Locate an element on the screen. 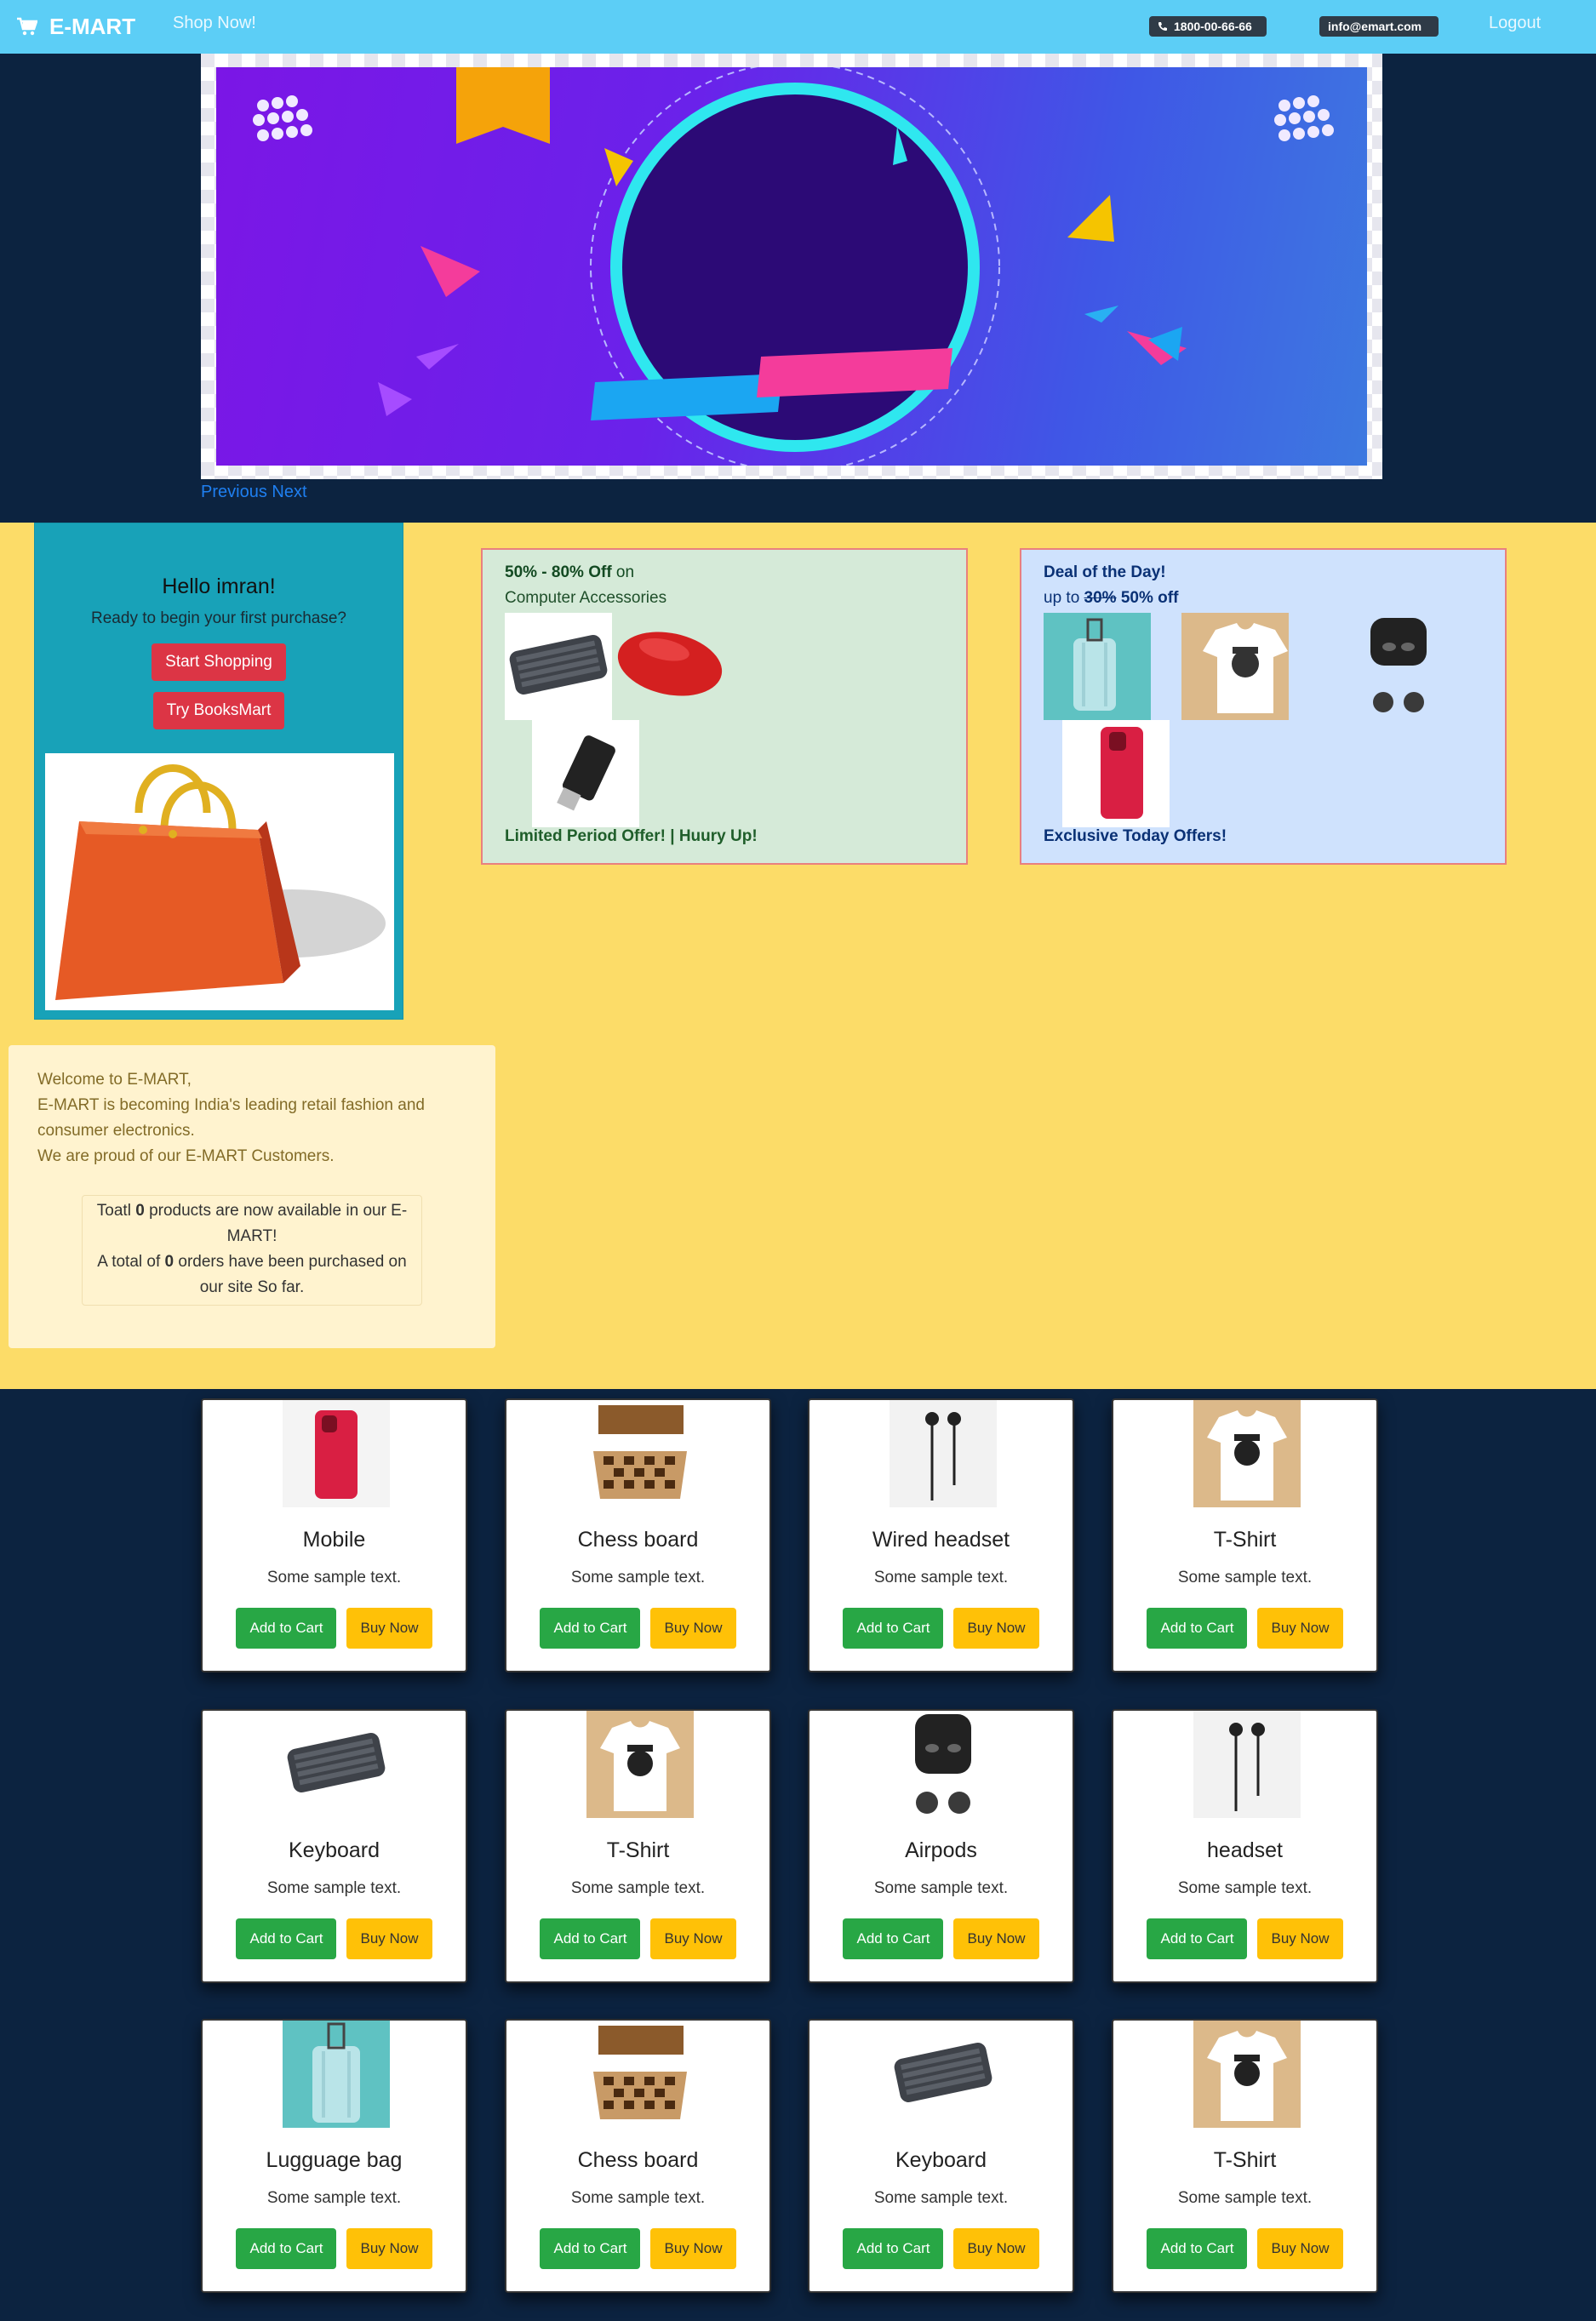 The width and height of the screenshot is (1596, 2321). stats-orders-prefix: A total of is located at coordinates (131, 1262).